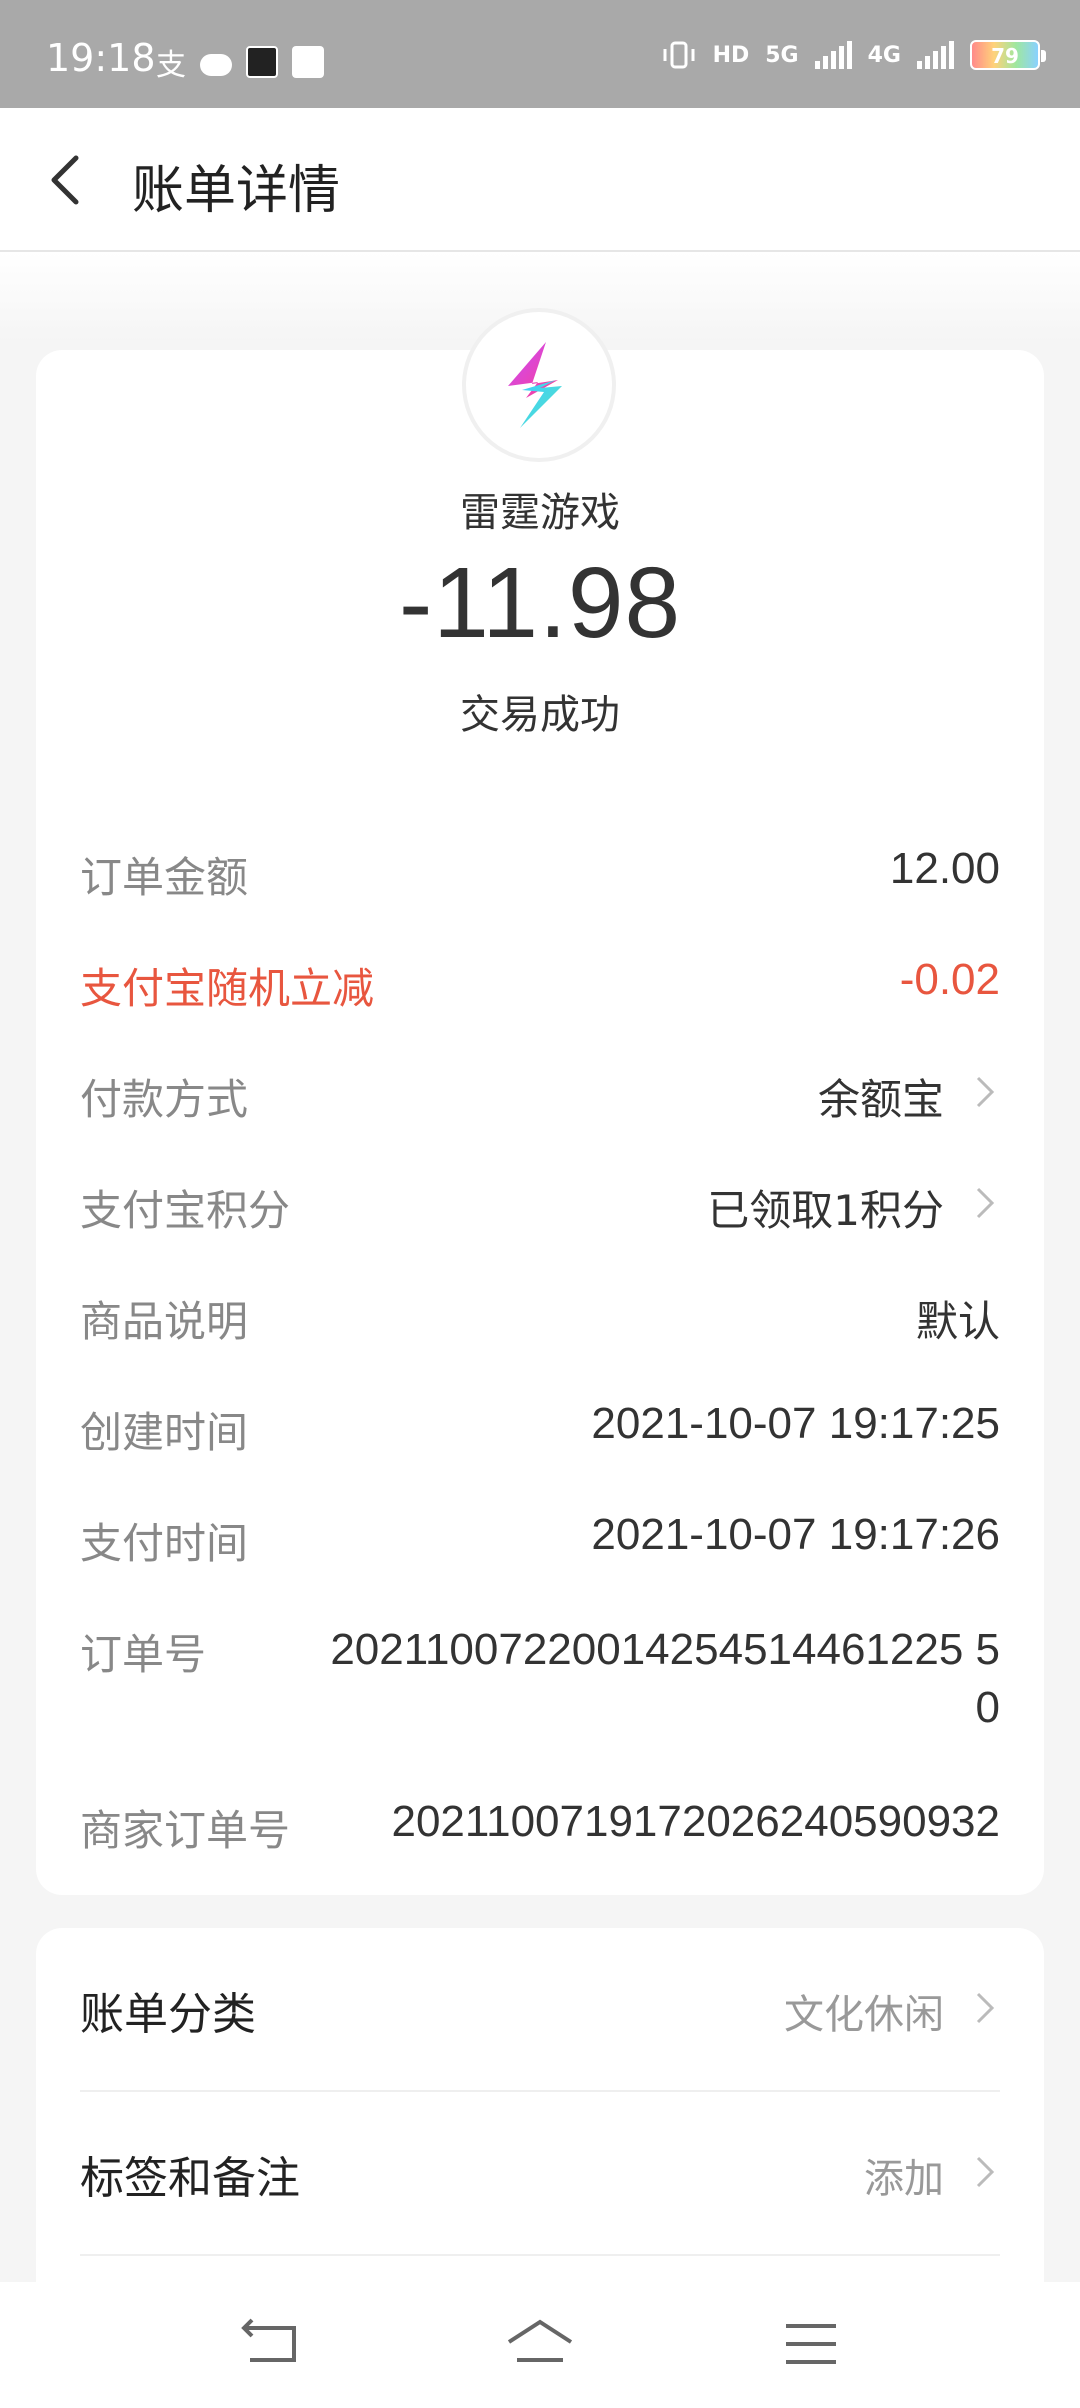 The width and height of the screenshot is (1080, 2408). I want to click on detail-label: 订单金额, so click(164, 877).